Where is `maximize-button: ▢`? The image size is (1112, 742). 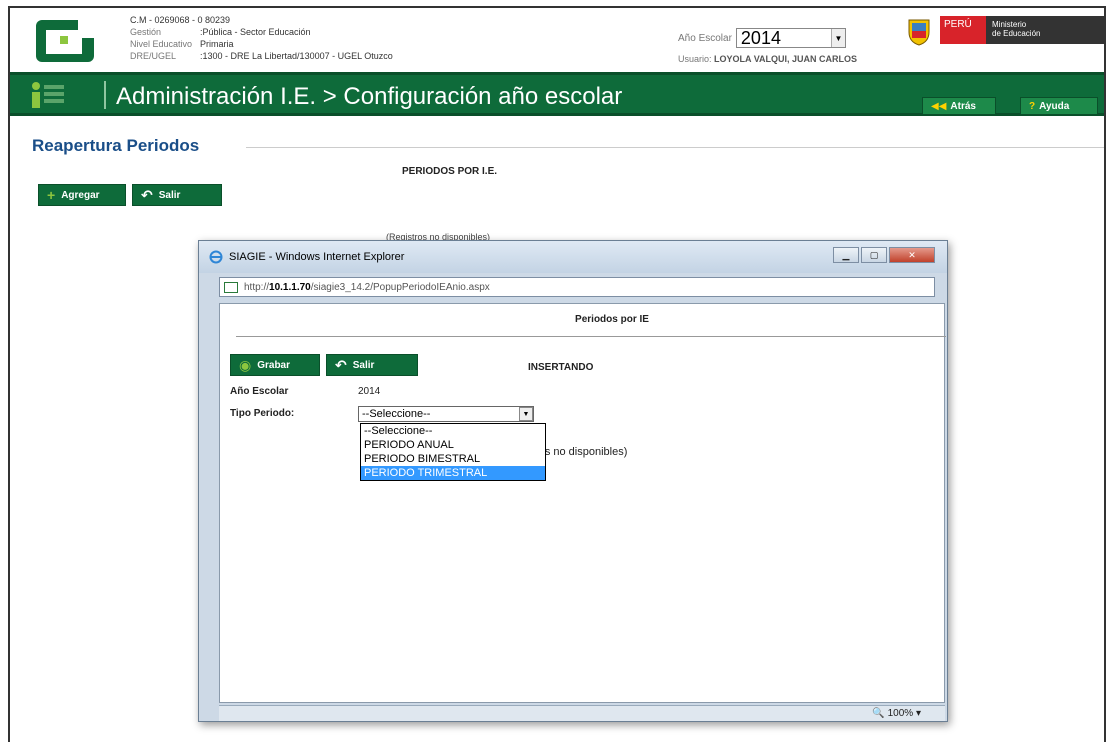 maximize-button: ▢ is located at coordinates (874, 255).